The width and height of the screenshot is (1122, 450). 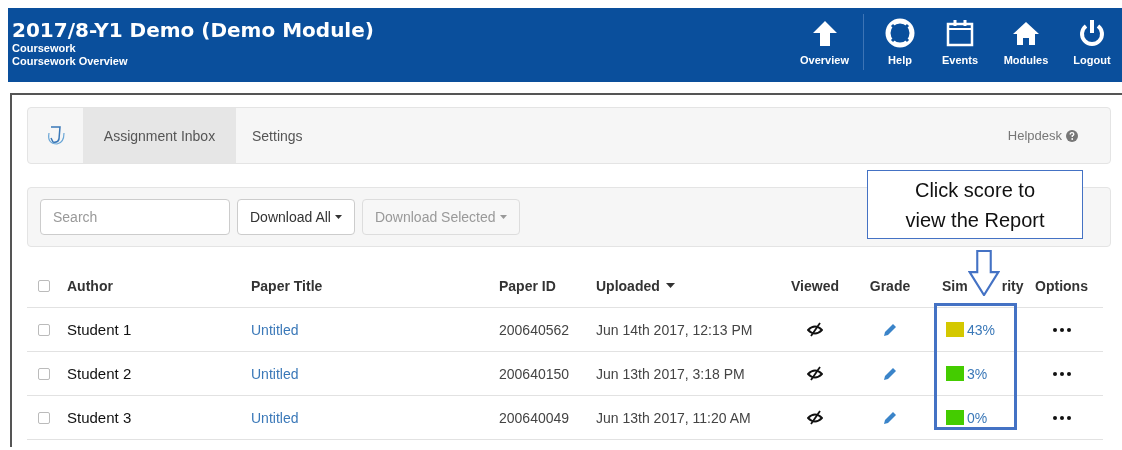 I want to click on helpdesk-link: Helpdesk, so click(x=1042, y=135).